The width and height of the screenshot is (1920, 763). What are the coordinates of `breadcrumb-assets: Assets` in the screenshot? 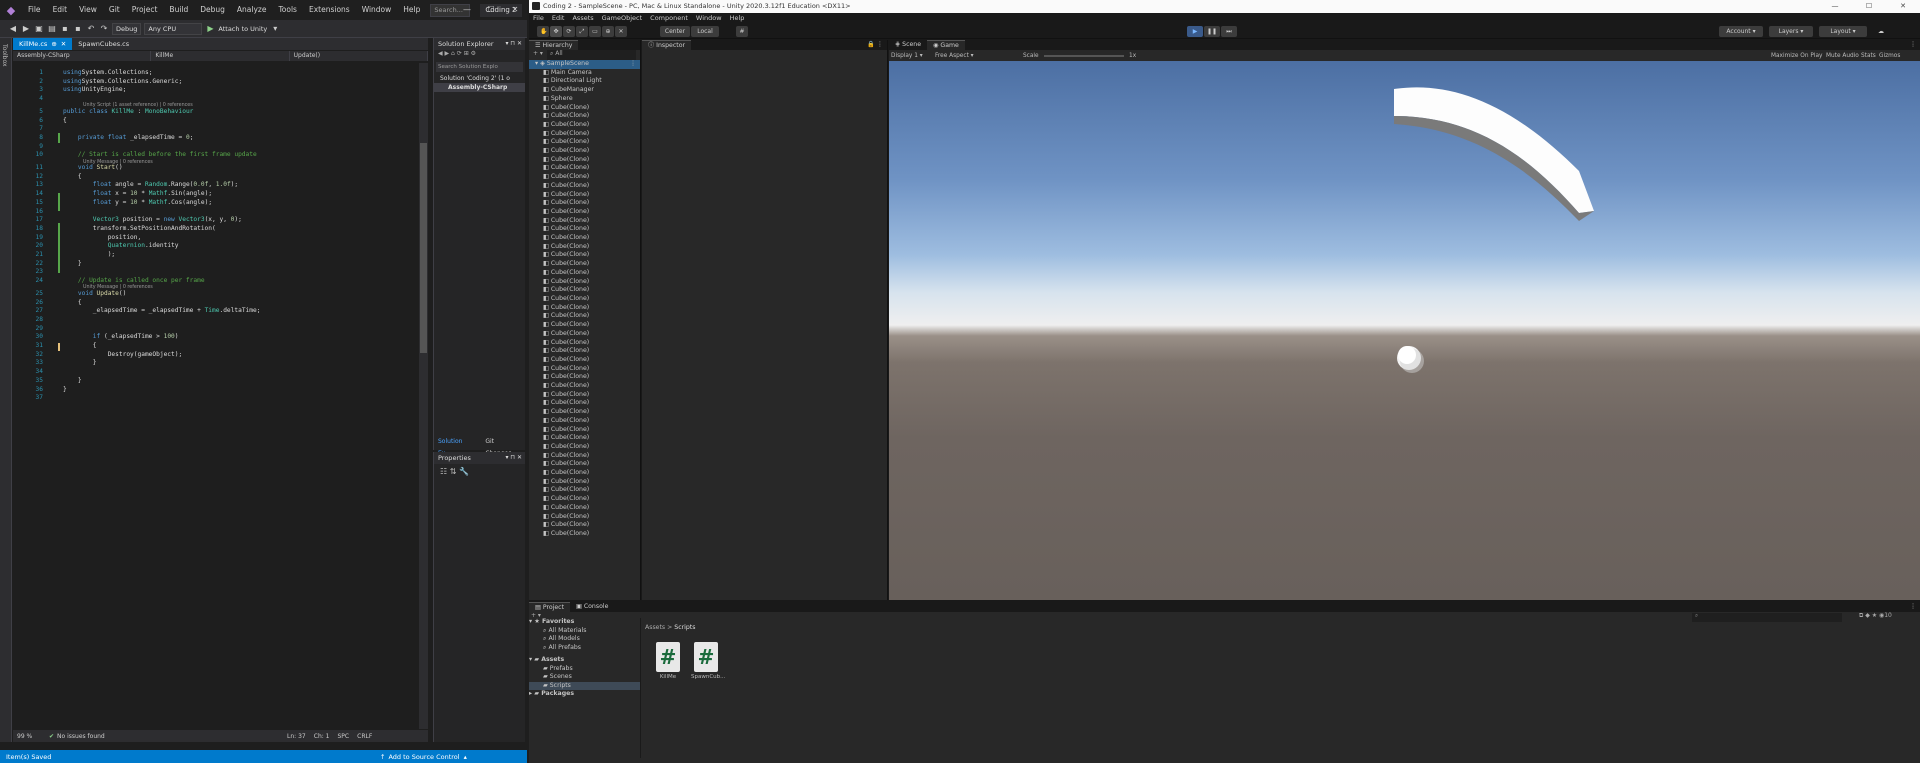 It's located at (655, 627).